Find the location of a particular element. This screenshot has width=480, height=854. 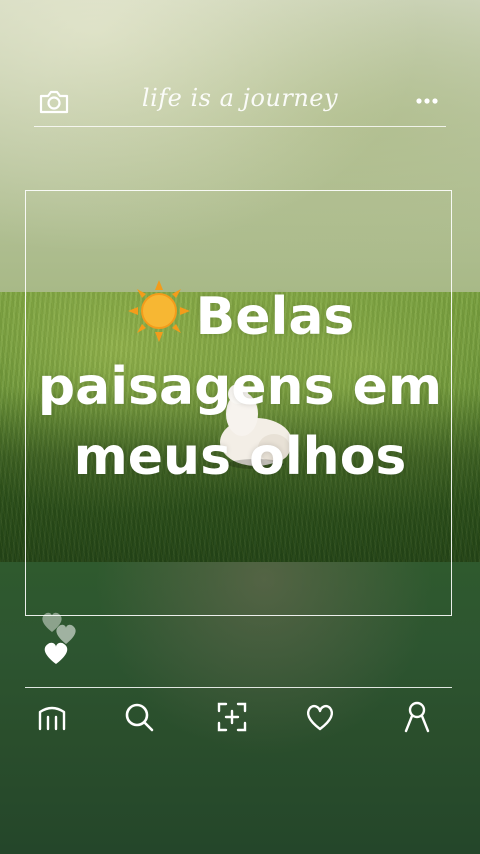

bottom-nav is located at coordinates (238, 713).